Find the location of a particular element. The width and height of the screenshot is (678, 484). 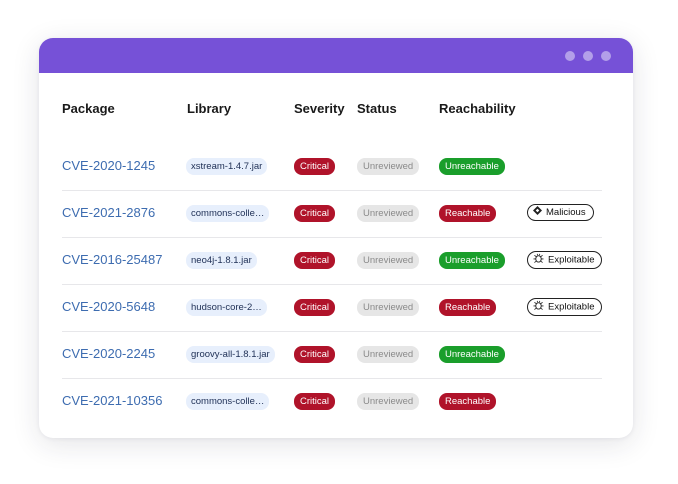

header-library: Library is located at coordinates (209, 108).